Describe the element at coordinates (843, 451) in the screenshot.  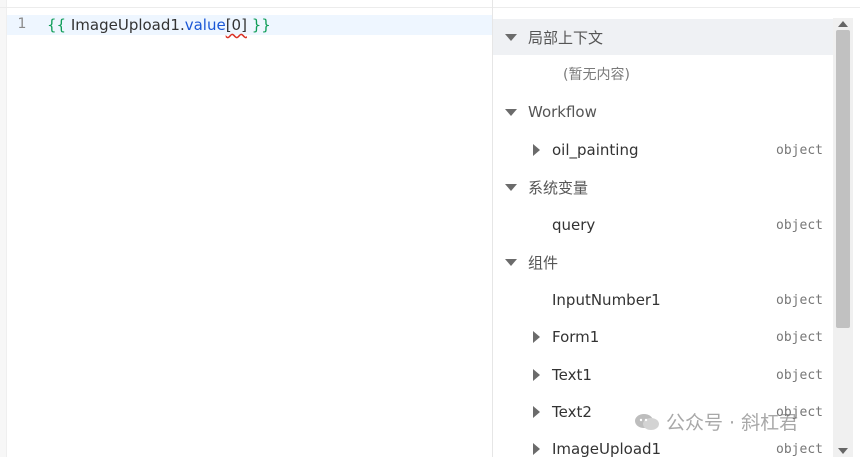
I see `scroll-down-icon` at that location.